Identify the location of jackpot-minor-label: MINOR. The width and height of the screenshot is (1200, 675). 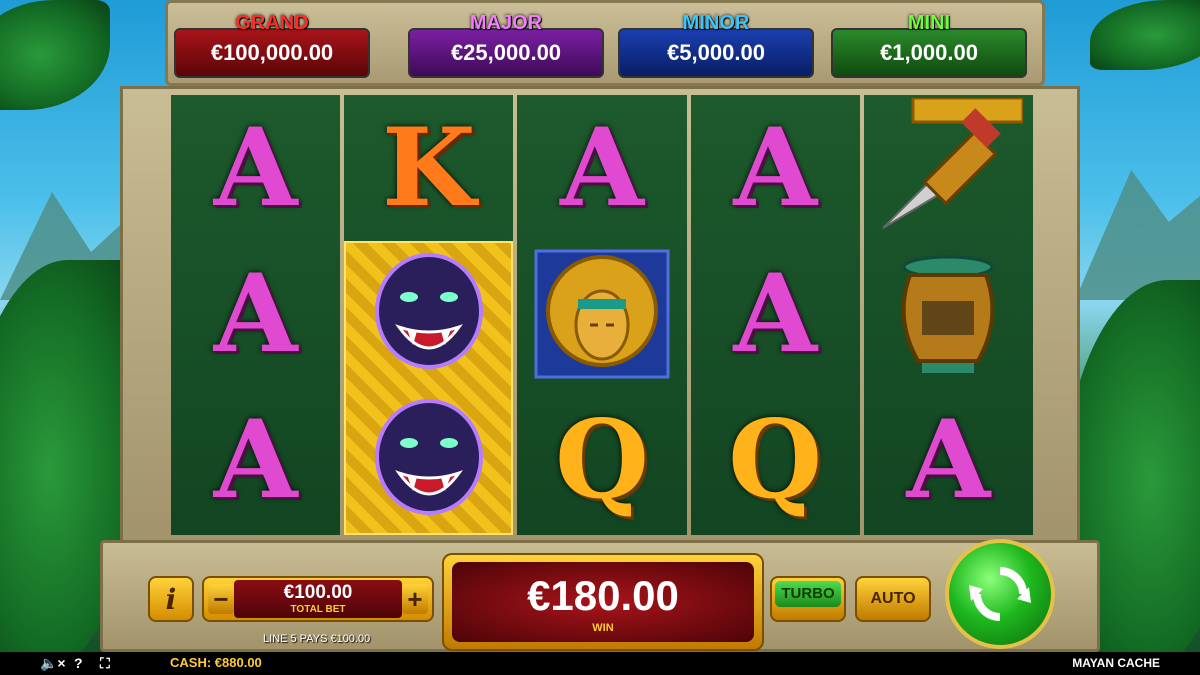
(716, 23).